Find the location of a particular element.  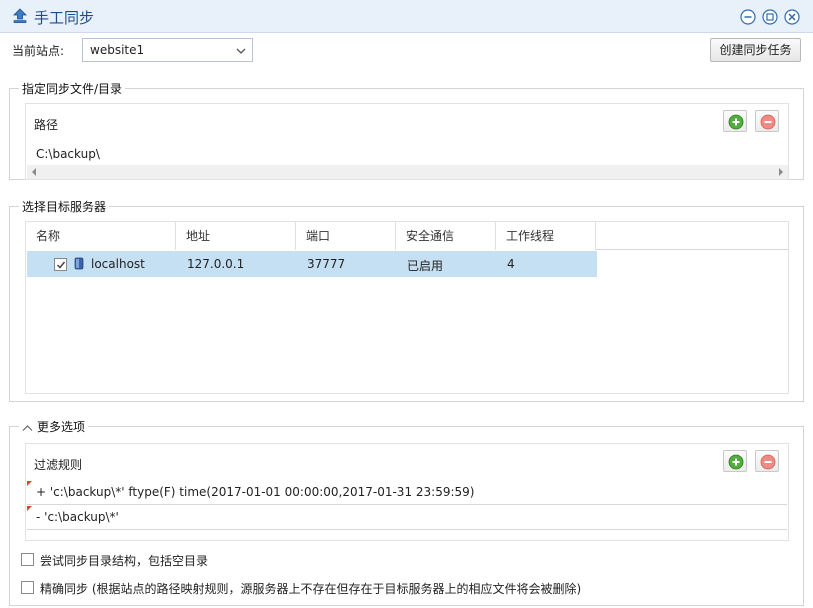

paths-group-title: 指定同步文件/目录 is located at coordinates (72, 88).